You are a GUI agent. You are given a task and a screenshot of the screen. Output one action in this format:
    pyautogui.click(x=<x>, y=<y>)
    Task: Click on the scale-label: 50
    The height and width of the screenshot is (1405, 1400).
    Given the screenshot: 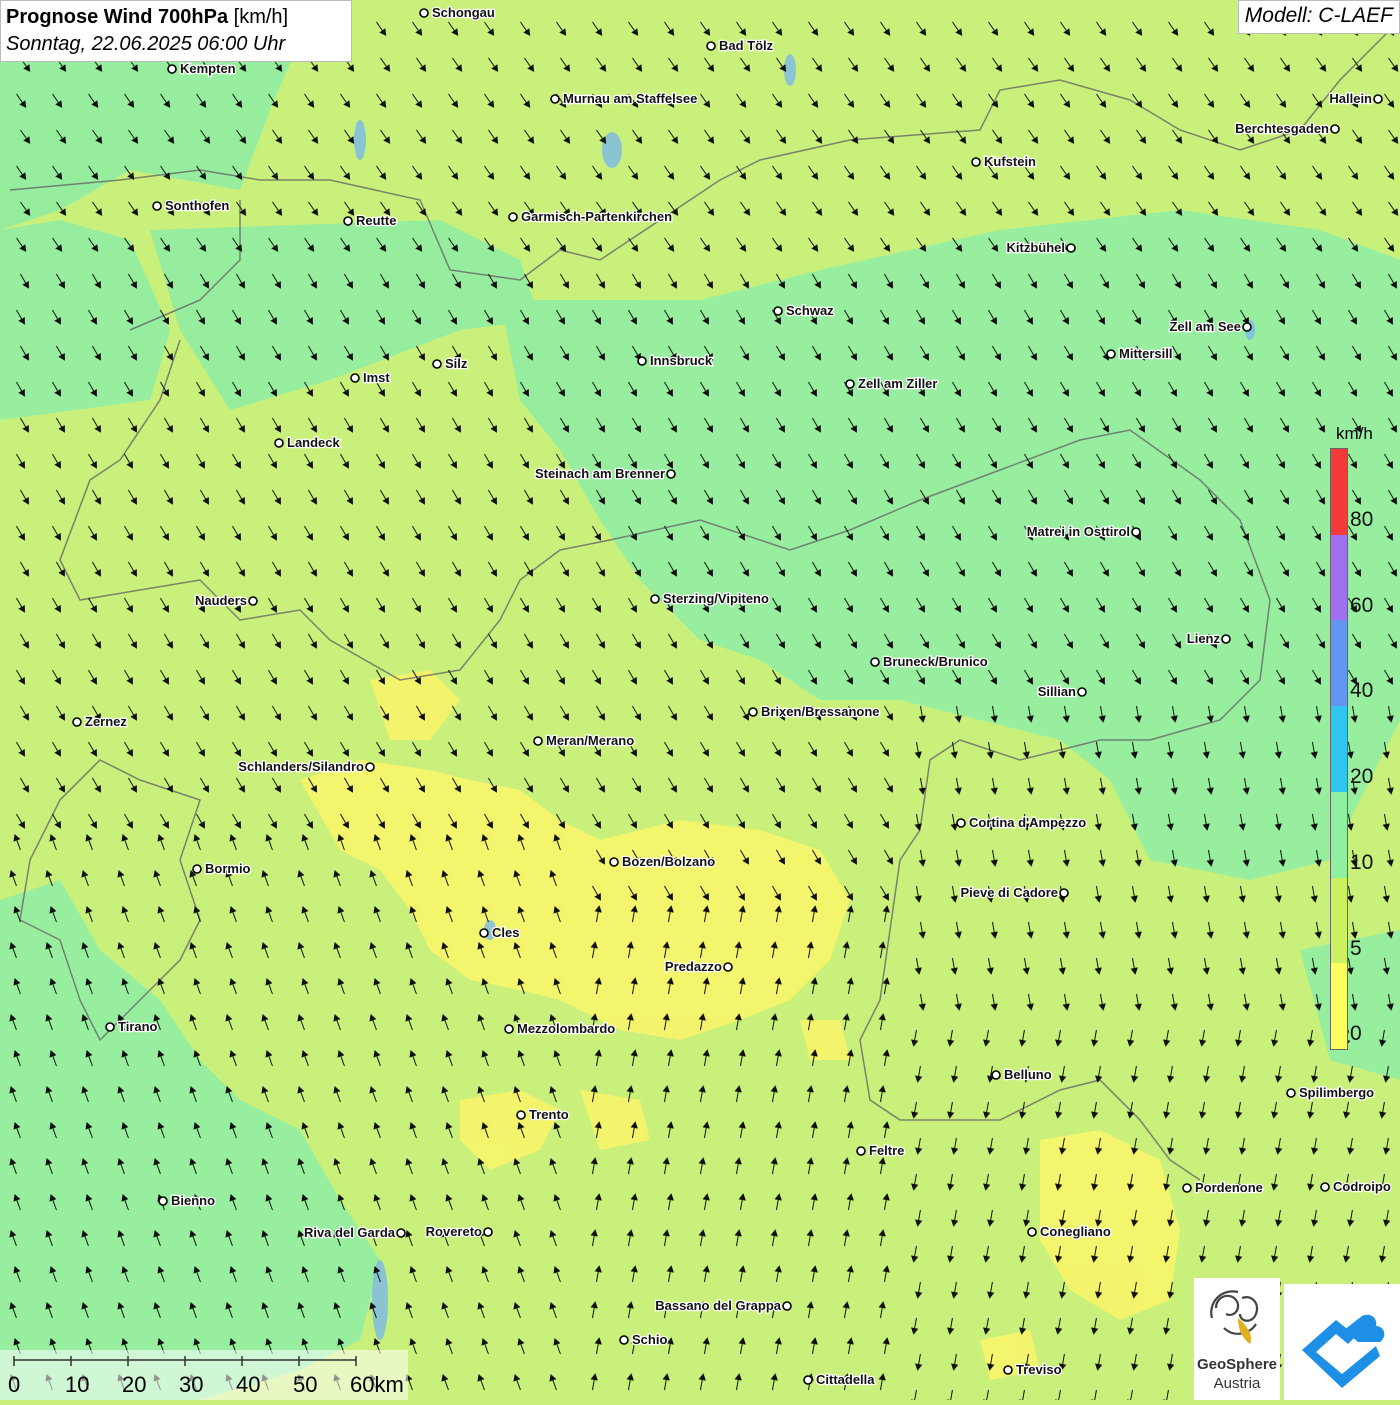 What is the action you would take?
    pyautogui.click(x=305, y=1384)
    